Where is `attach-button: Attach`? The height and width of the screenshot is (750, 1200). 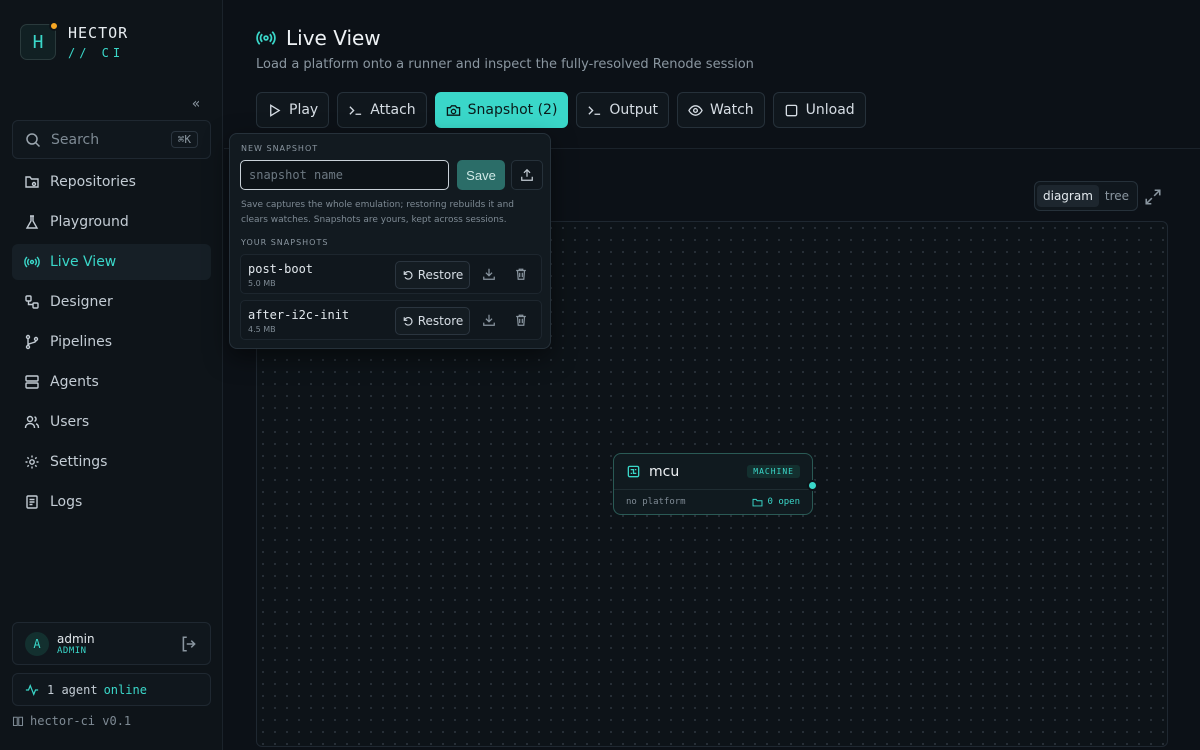
attach-button: Attach is located at coordinates (382, 110).